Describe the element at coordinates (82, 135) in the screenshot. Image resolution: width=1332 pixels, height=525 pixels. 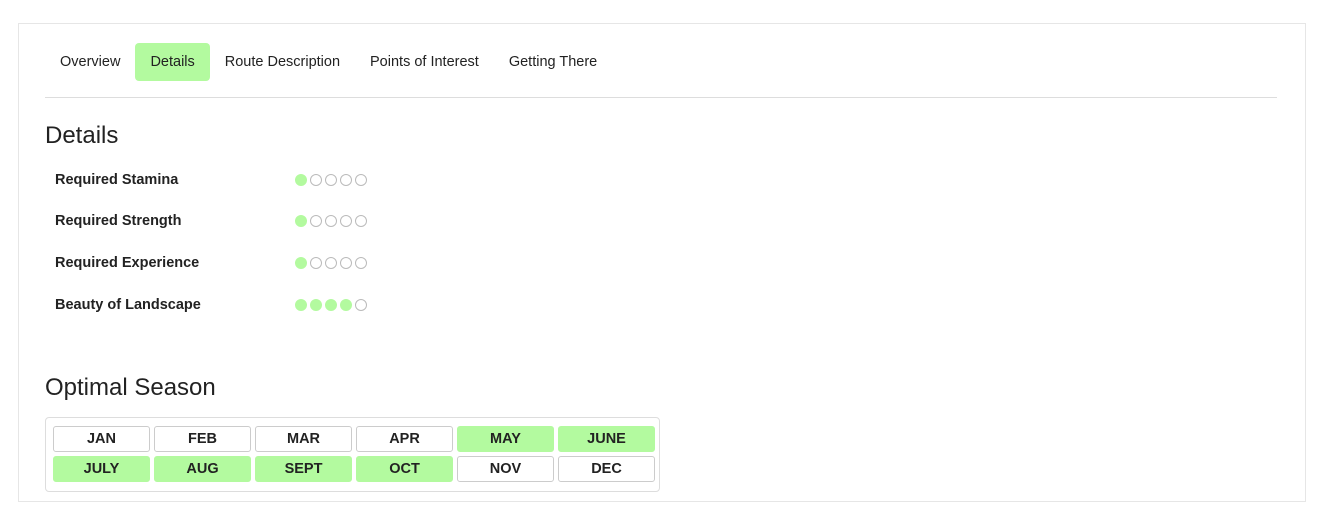
I see `details-heading: Details` at that location.